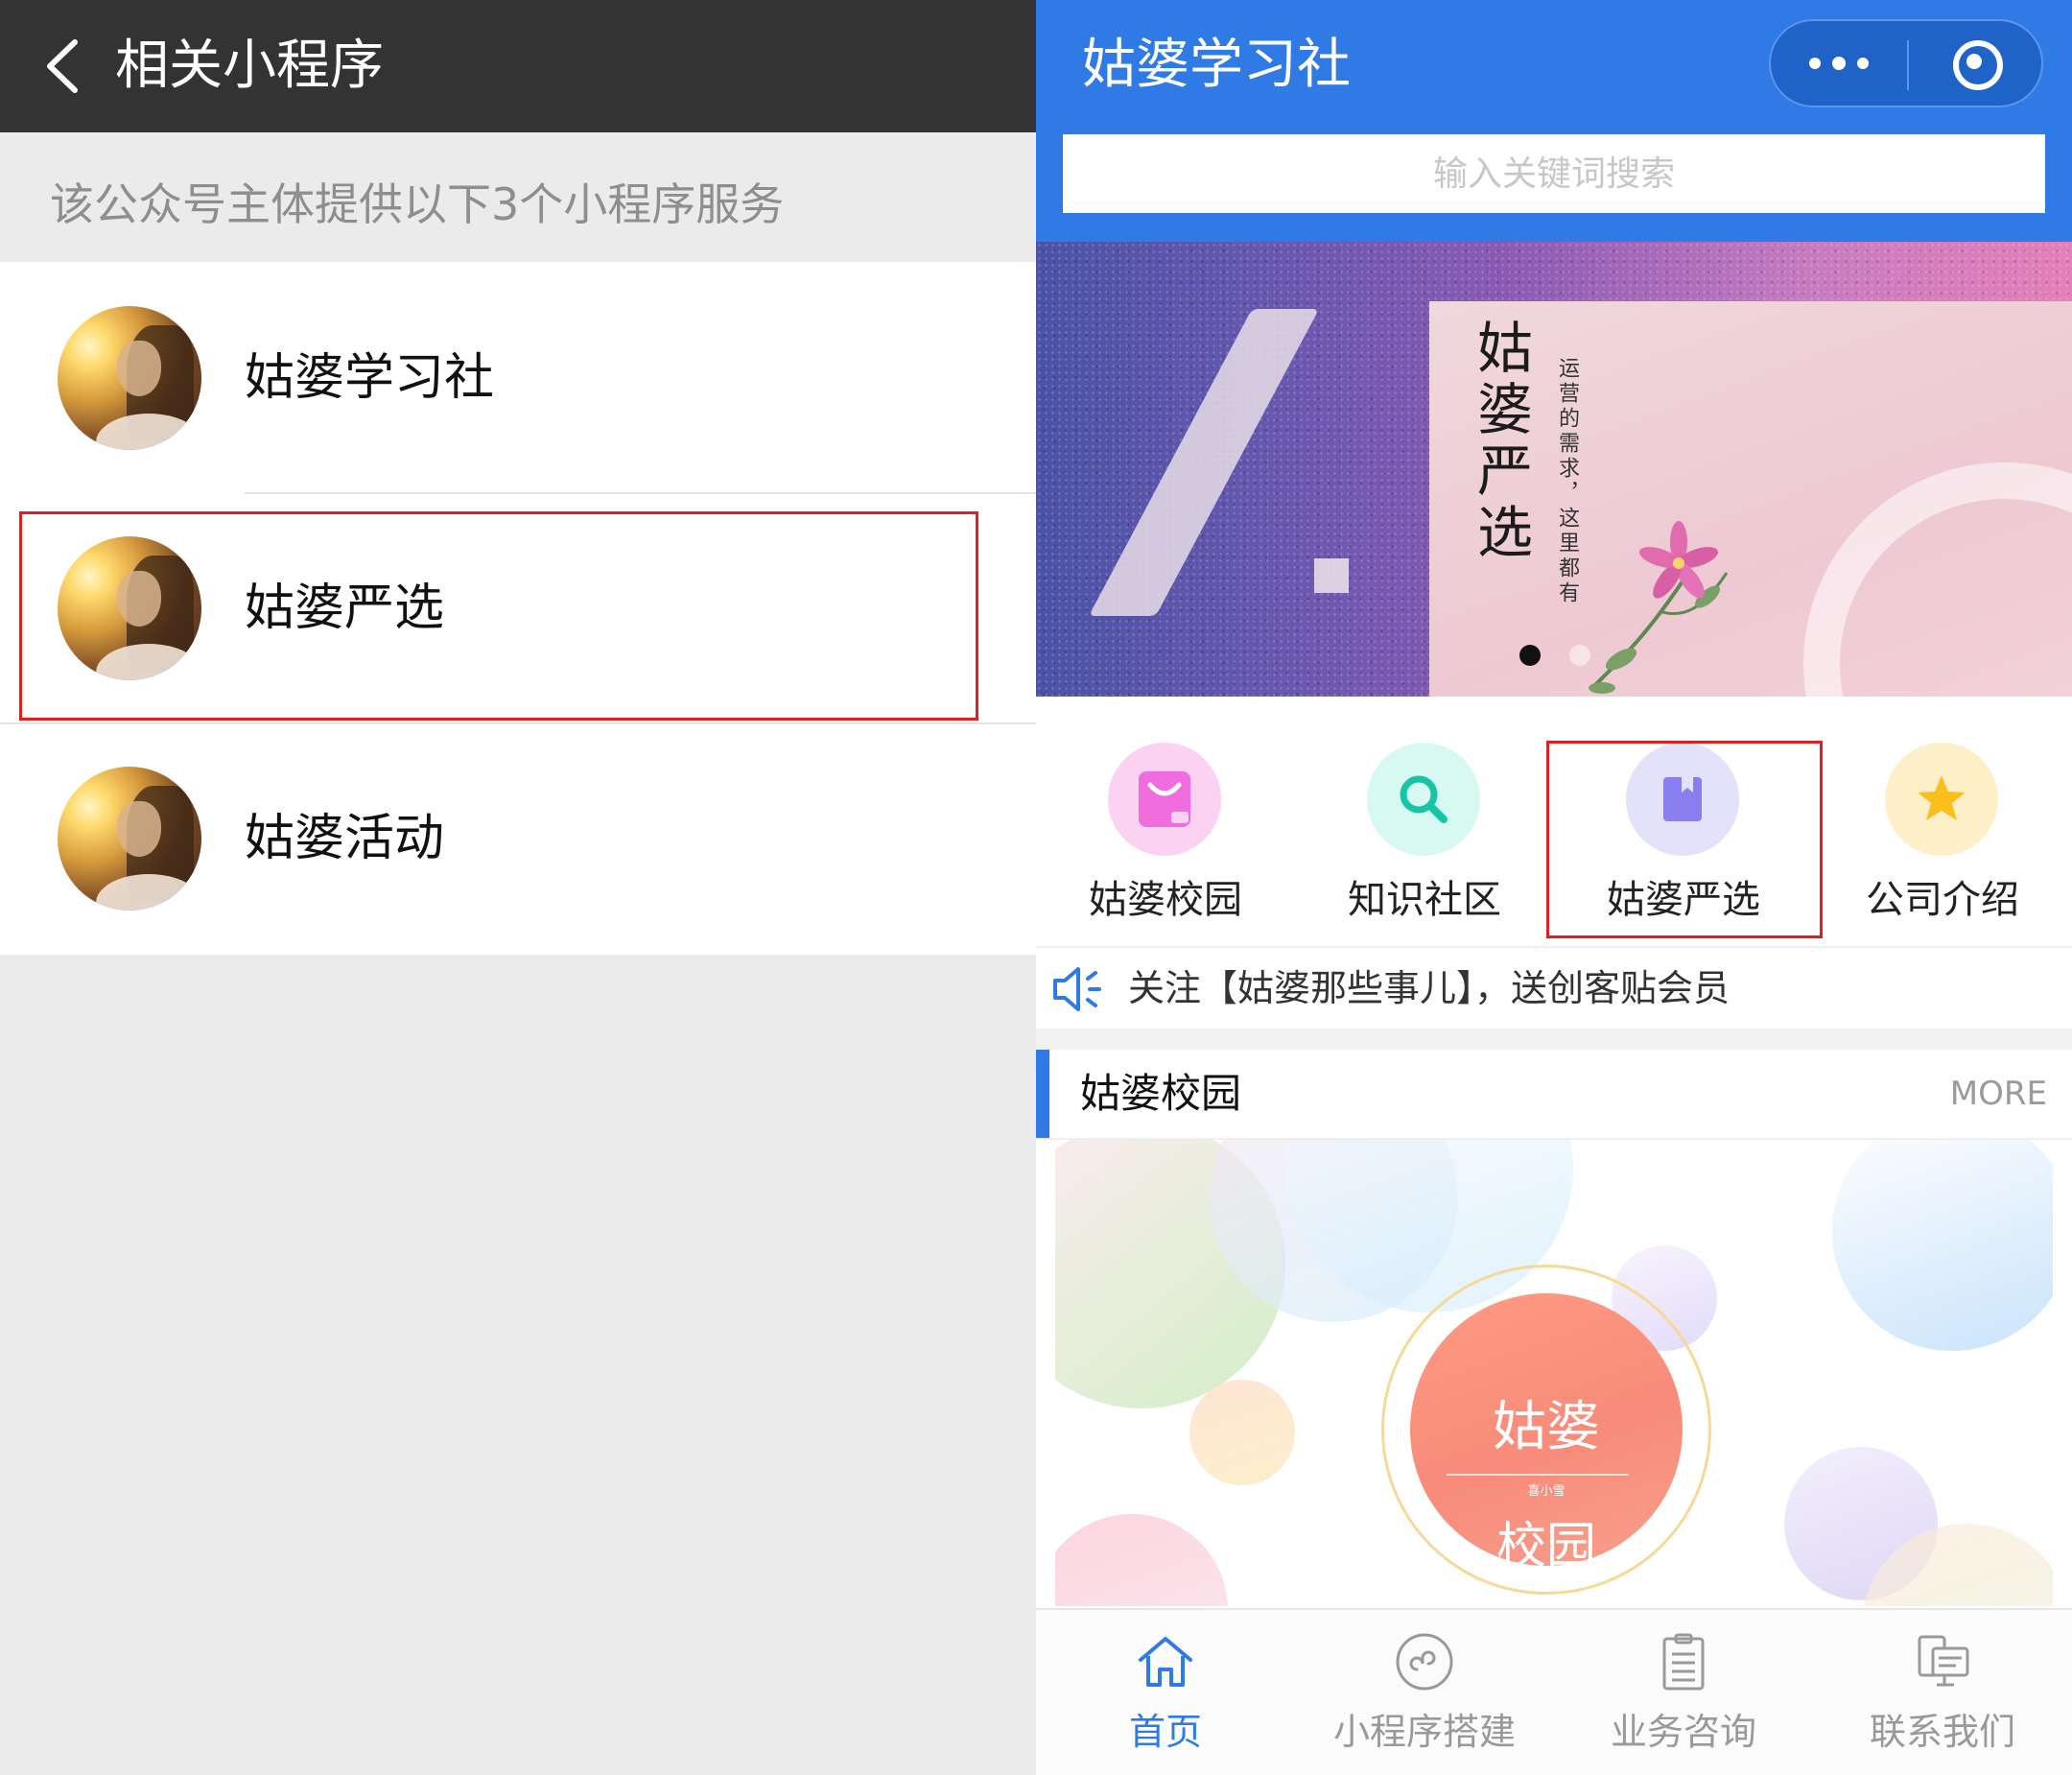  What do you see at coordinates (65, 66) in the screenshot?
I see `back-arrow-icon` at bounding box center [65, 66].